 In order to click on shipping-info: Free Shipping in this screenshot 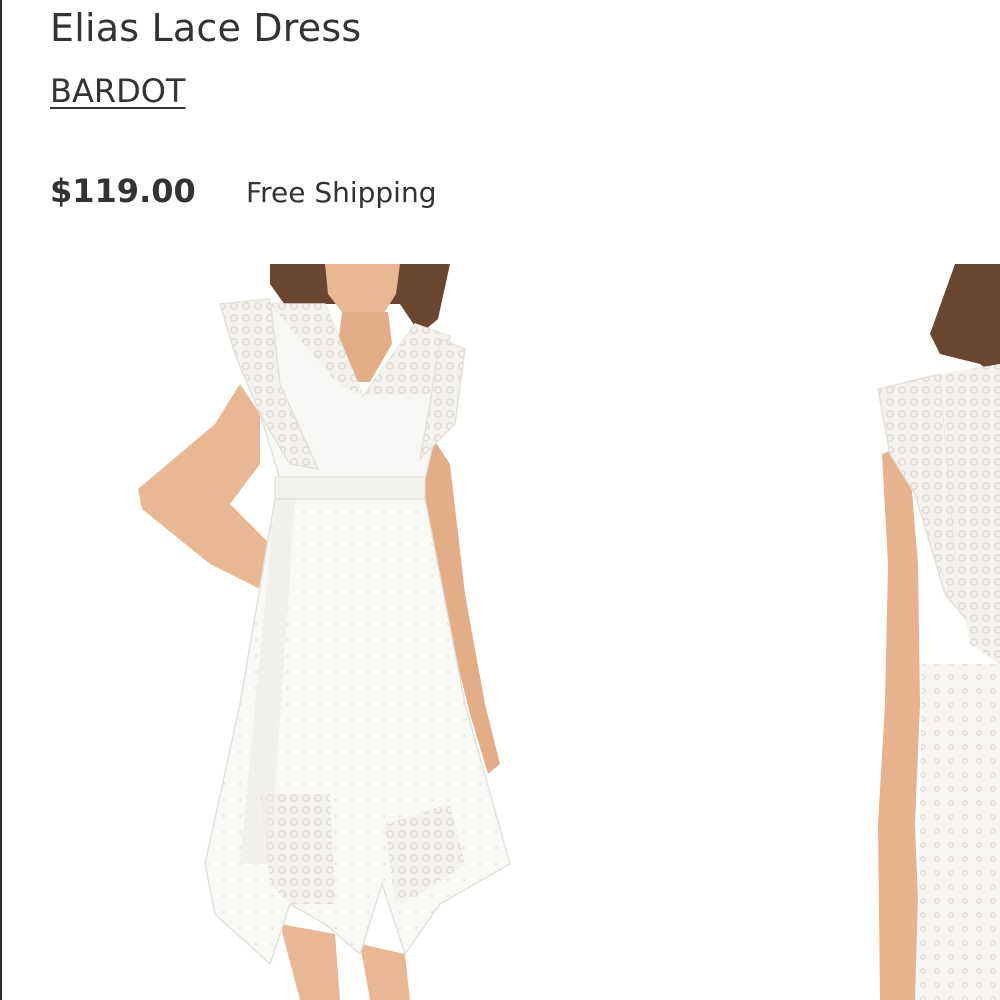, I will do `click(341, 192)`.